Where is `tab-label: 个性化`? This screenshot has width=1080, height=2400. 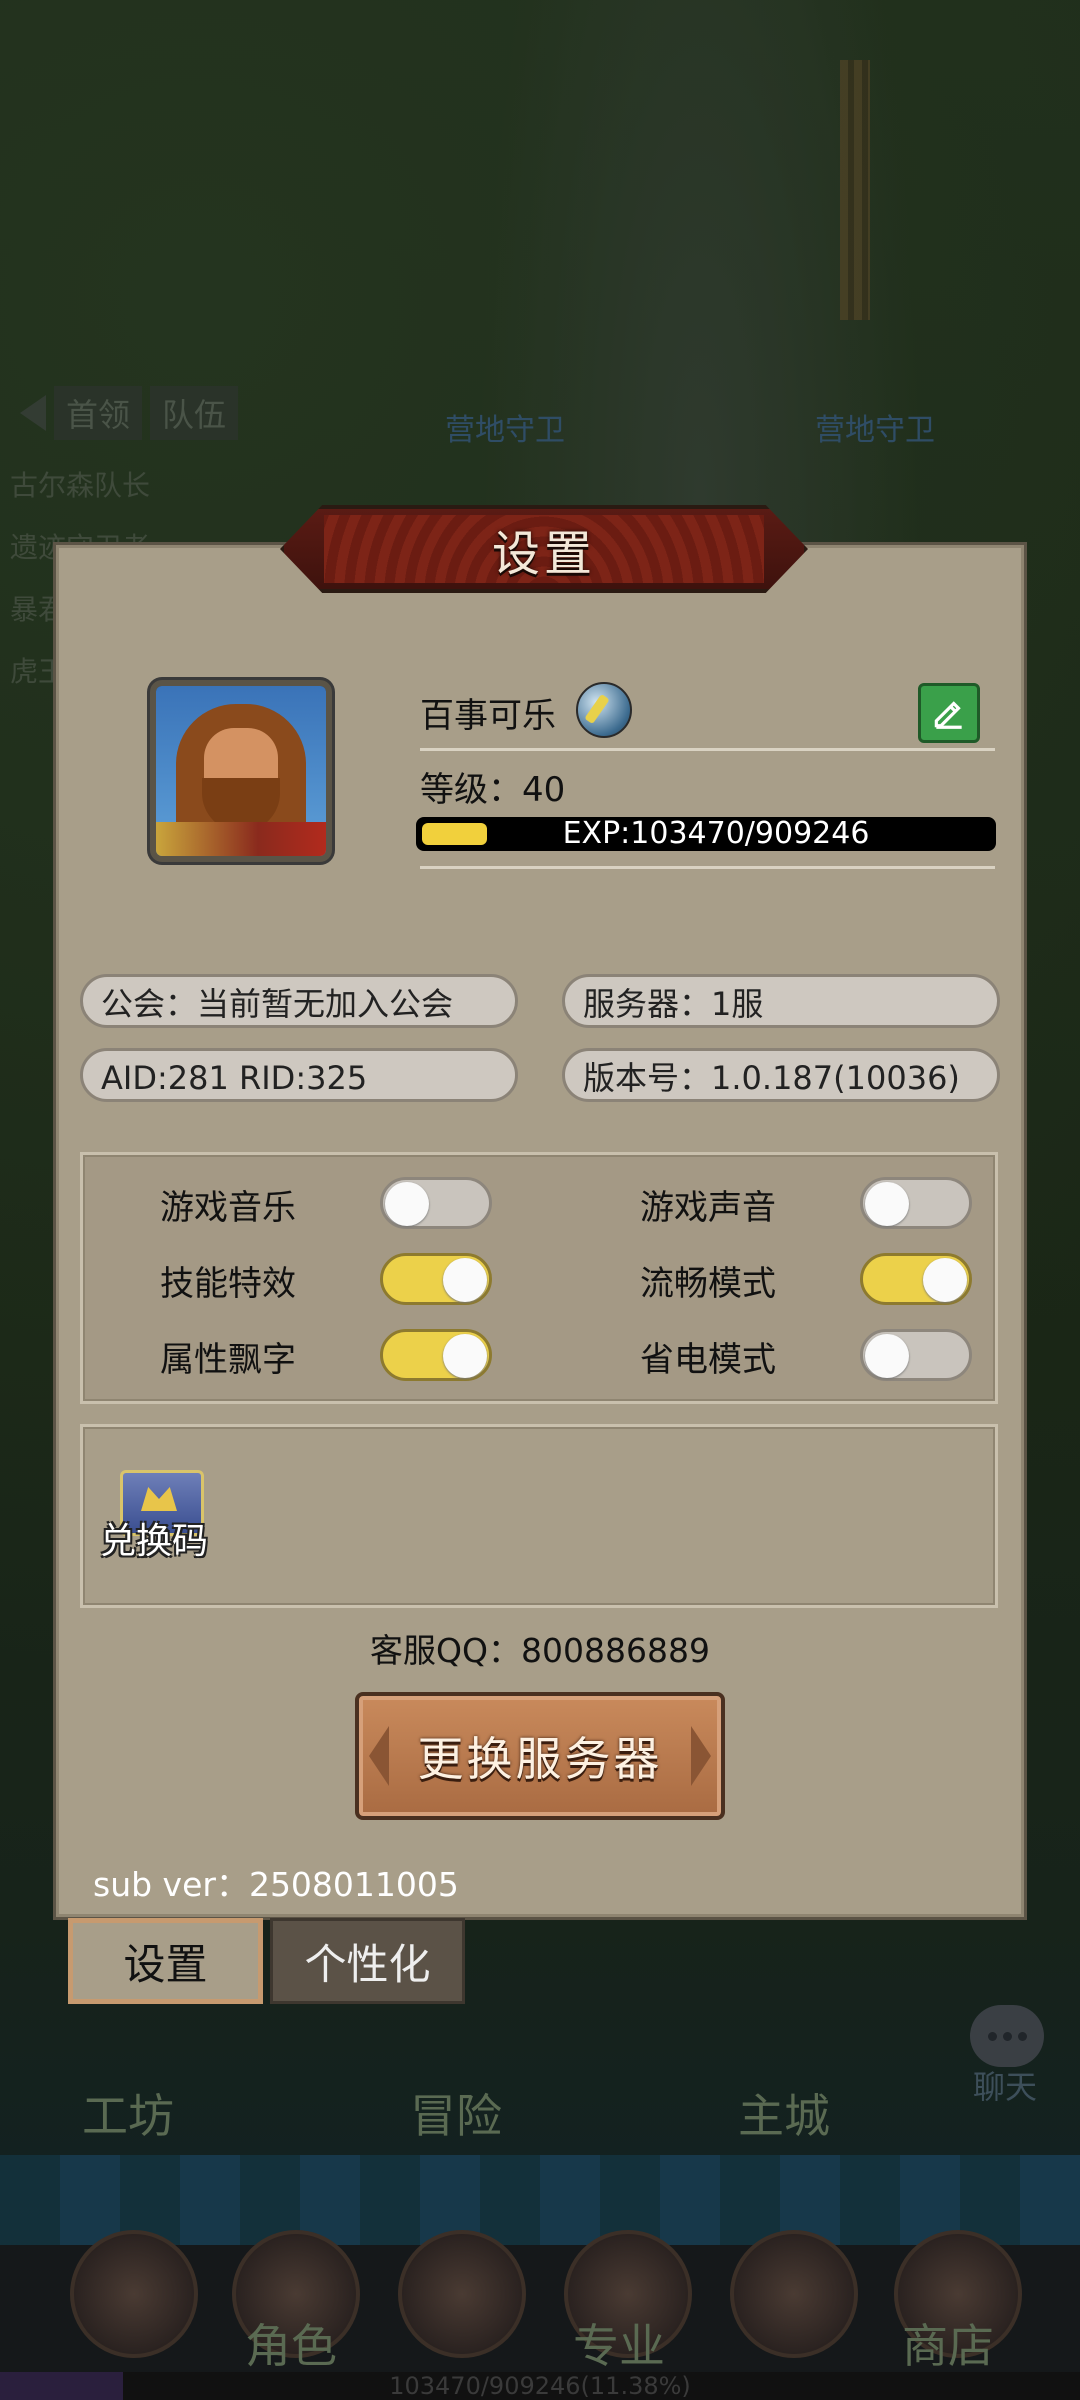
tab-label: 个性化 is located at coordinates (367, 1964).